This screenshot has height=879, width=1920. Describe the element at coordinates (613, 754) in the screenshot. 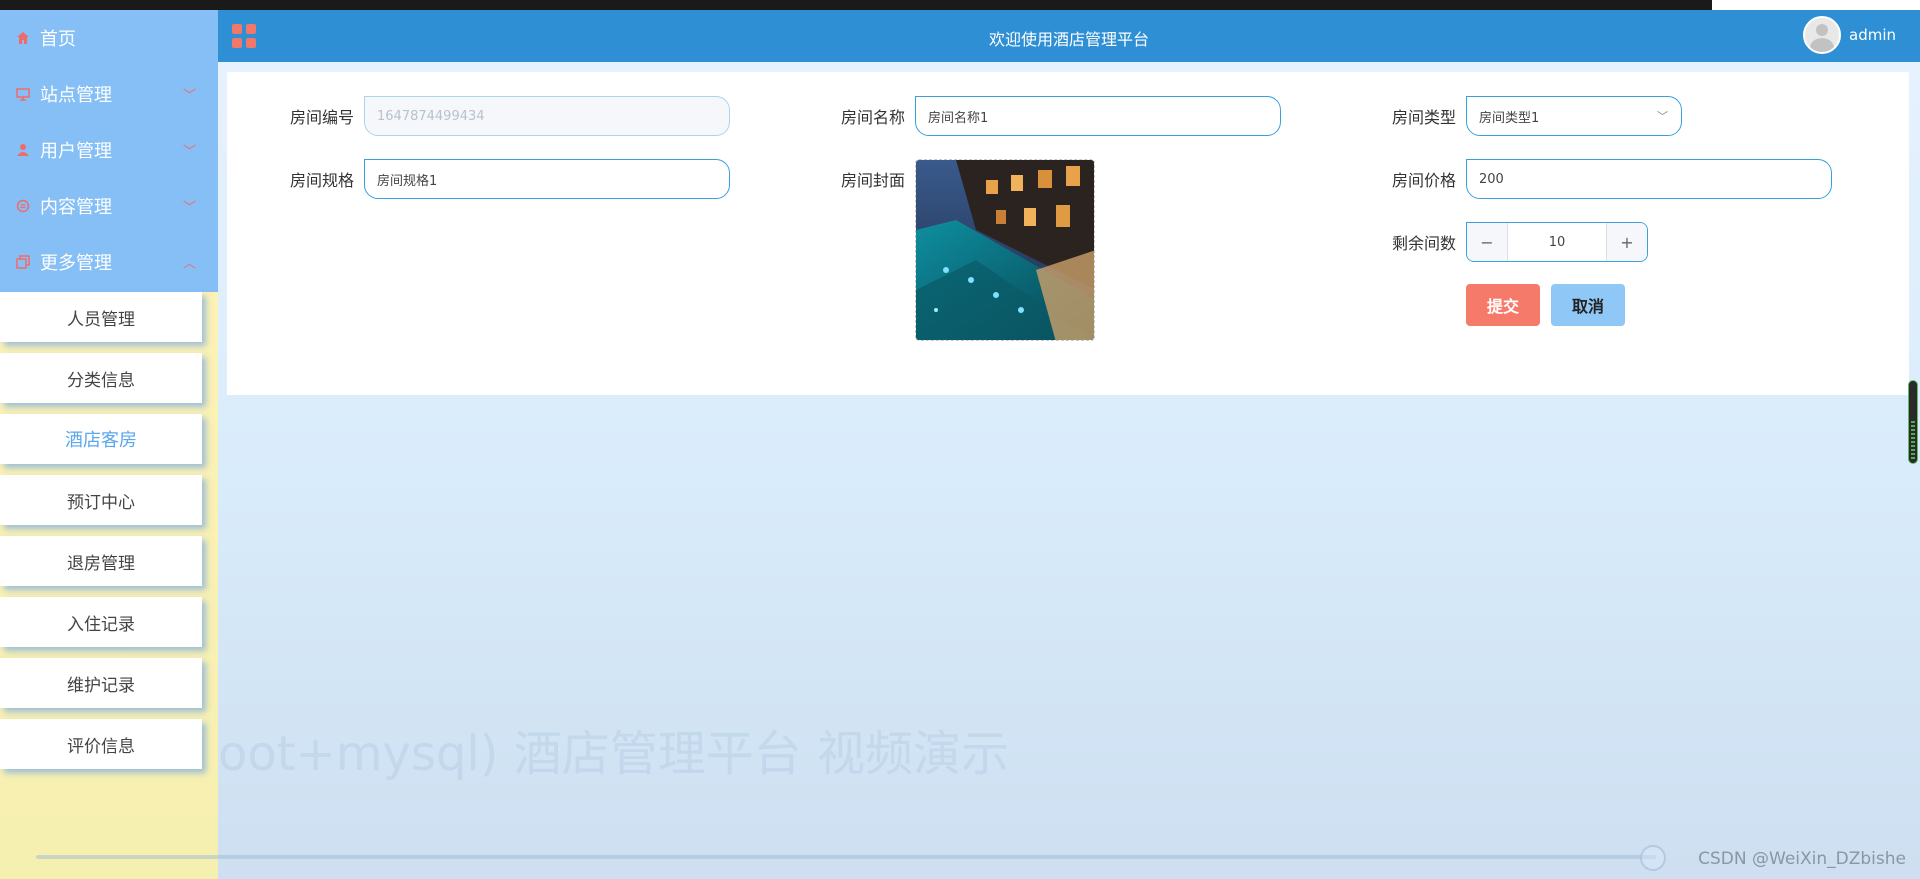

I see `video-watermark: oot+mysql) 酒店管理平台 视频演示` at that location.